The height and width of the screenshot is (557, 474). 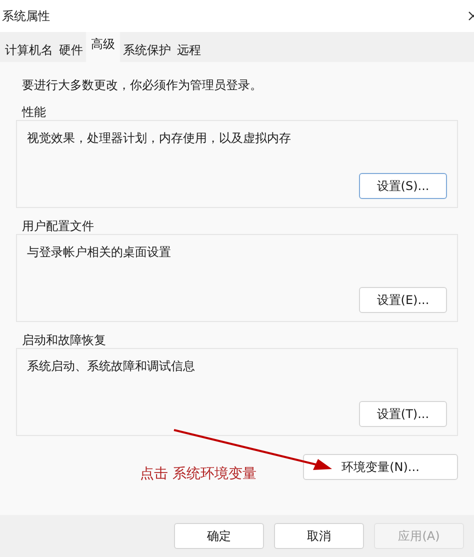 What do you see at coordinates (111, 366) in the screenshot?
I see `group-description: 系统启动、系统故障和调试信息` at bounding box center [111, 366].